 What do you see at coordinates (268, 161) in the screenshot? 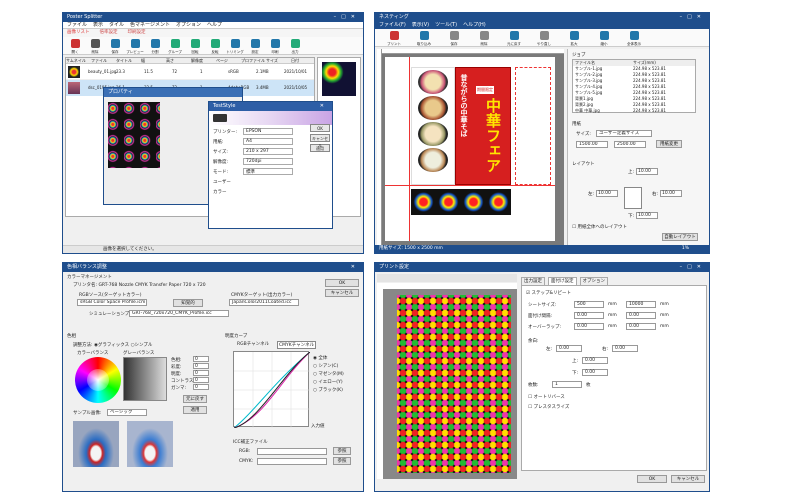
I see `field-value: 720dpi` at bounding box center [268, 161].